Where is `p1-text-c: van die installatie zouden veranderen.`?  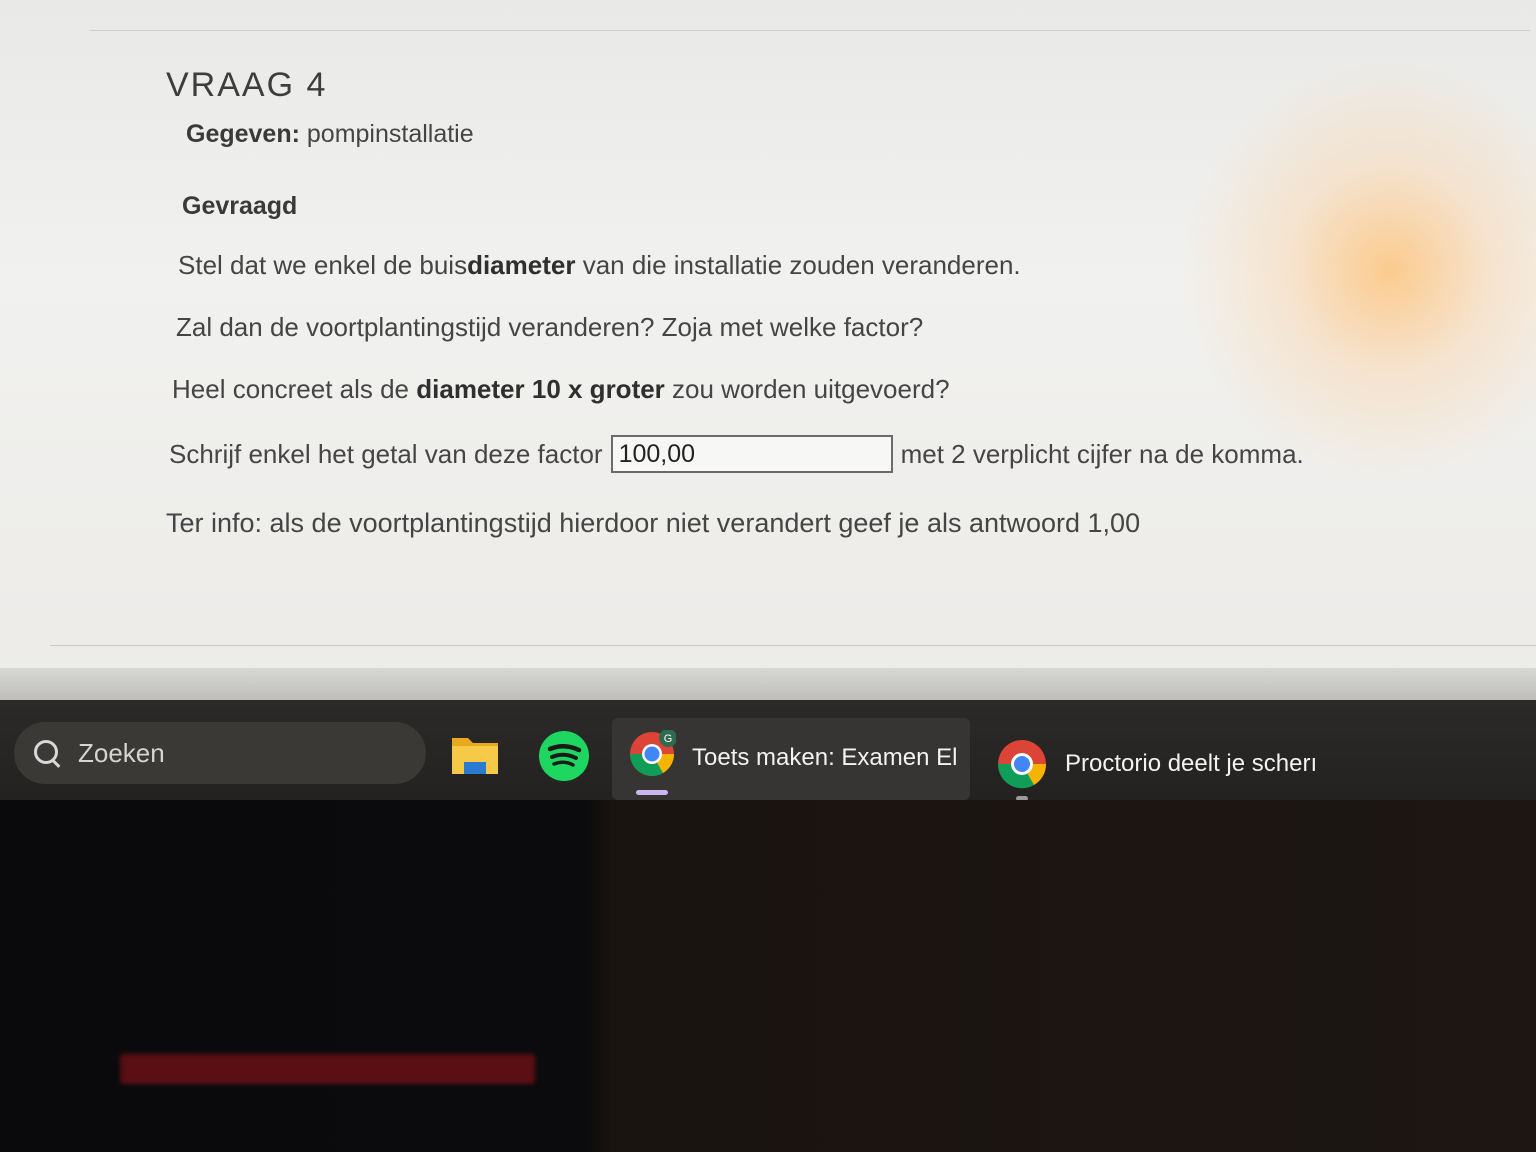
p1-text-c: van die installatie zouden veranderen. is located at coordinates (798, 265).